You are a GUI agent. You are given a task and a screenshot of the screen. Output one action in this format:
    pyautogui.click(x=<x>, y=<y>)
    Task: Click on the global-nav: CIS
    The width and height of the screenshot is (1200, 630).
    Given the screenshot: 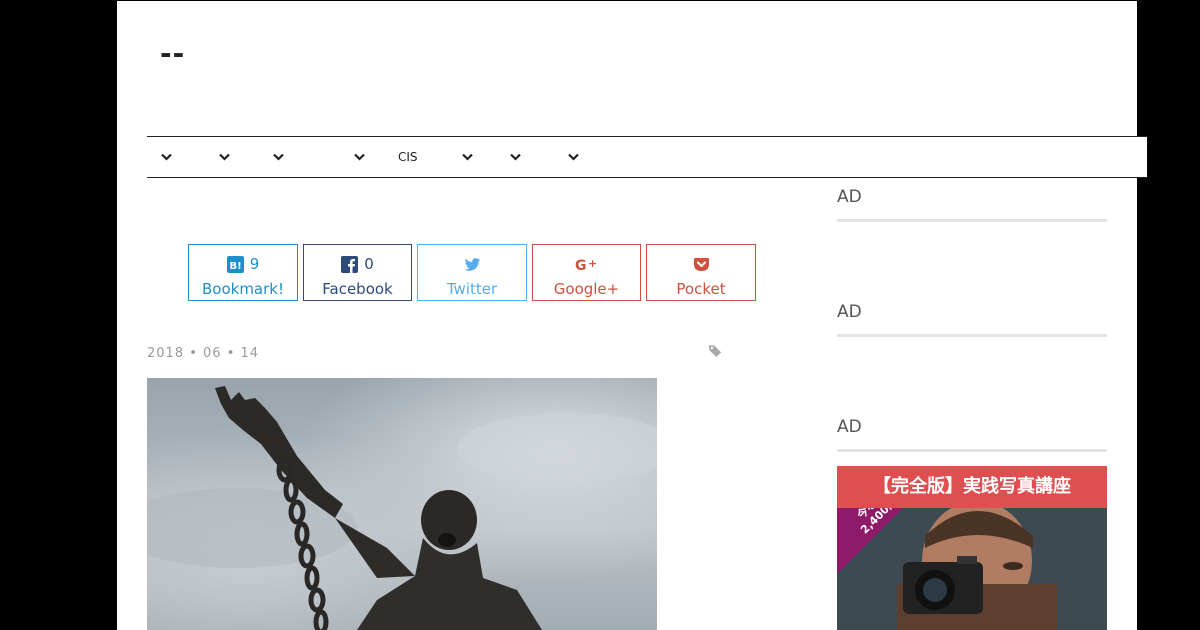 What is the action you would take?
    pyautogui.click(x=647, y=157)
    